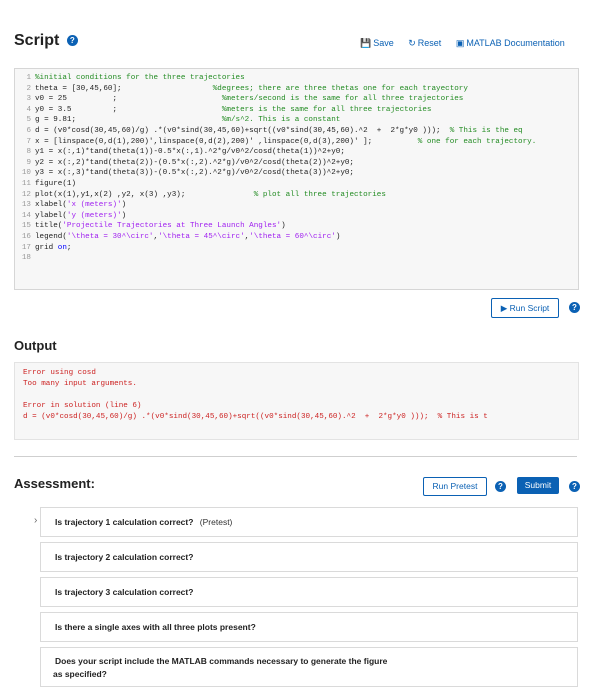  Describe the element at coordinates (59, 373) in the screenshot. I see `output-line: Error using cosd` at that location.